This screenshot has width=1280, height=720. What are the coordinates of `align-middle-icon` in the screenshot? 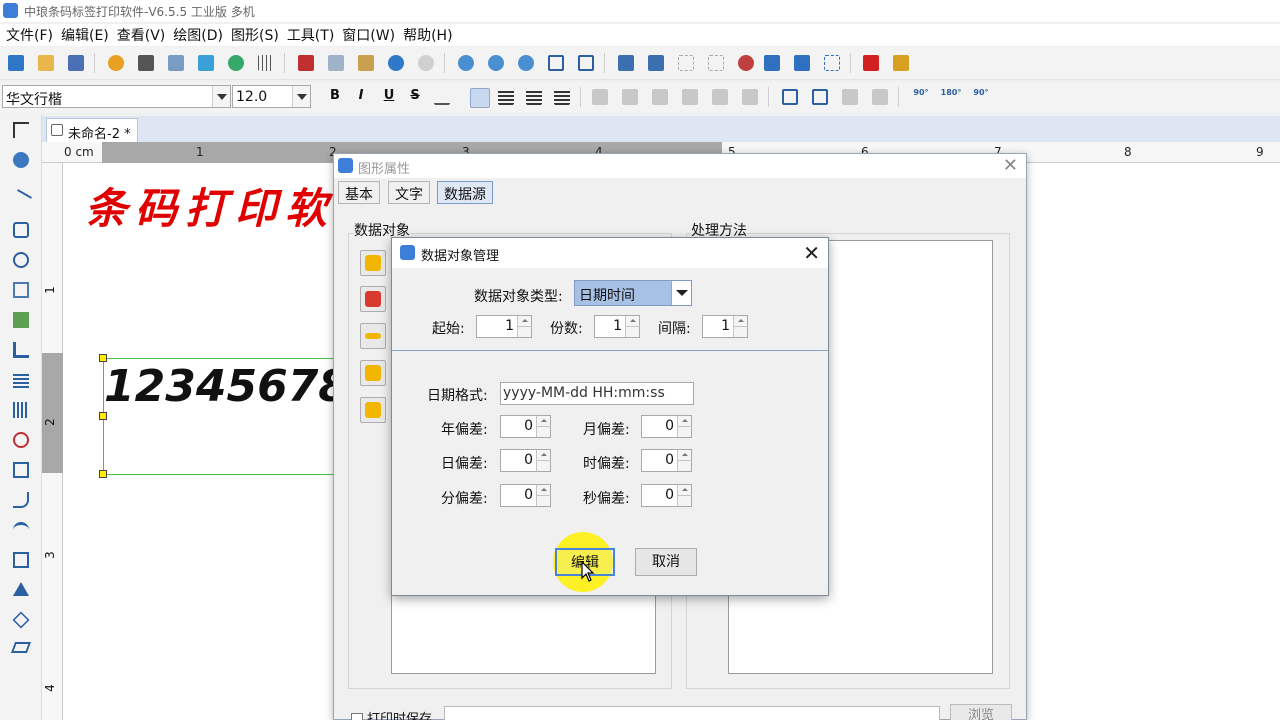 It's located at (720, 97).